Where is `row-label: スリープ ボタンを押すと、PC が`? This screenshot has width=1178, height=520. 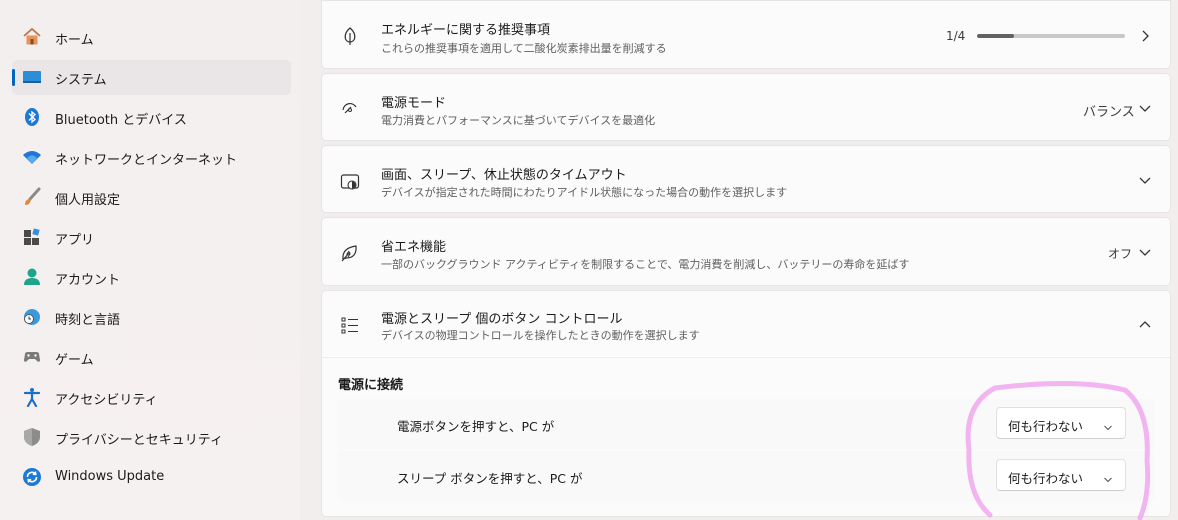
row-label: スリープ ボタンを押すと、PC が is located at coordinates (490, 478).